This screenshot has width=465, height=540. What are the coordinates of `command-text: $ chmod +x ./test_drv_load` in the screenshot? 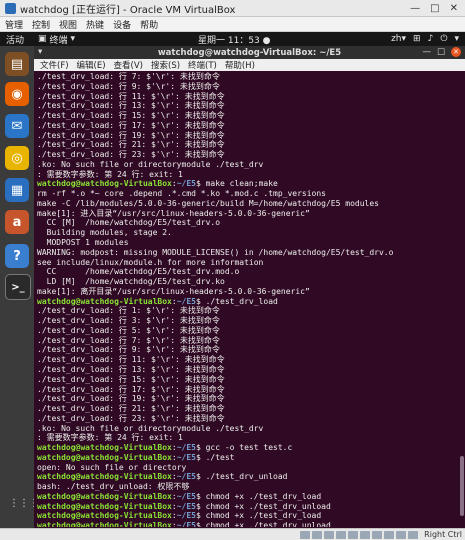 It's located at (258, 496).